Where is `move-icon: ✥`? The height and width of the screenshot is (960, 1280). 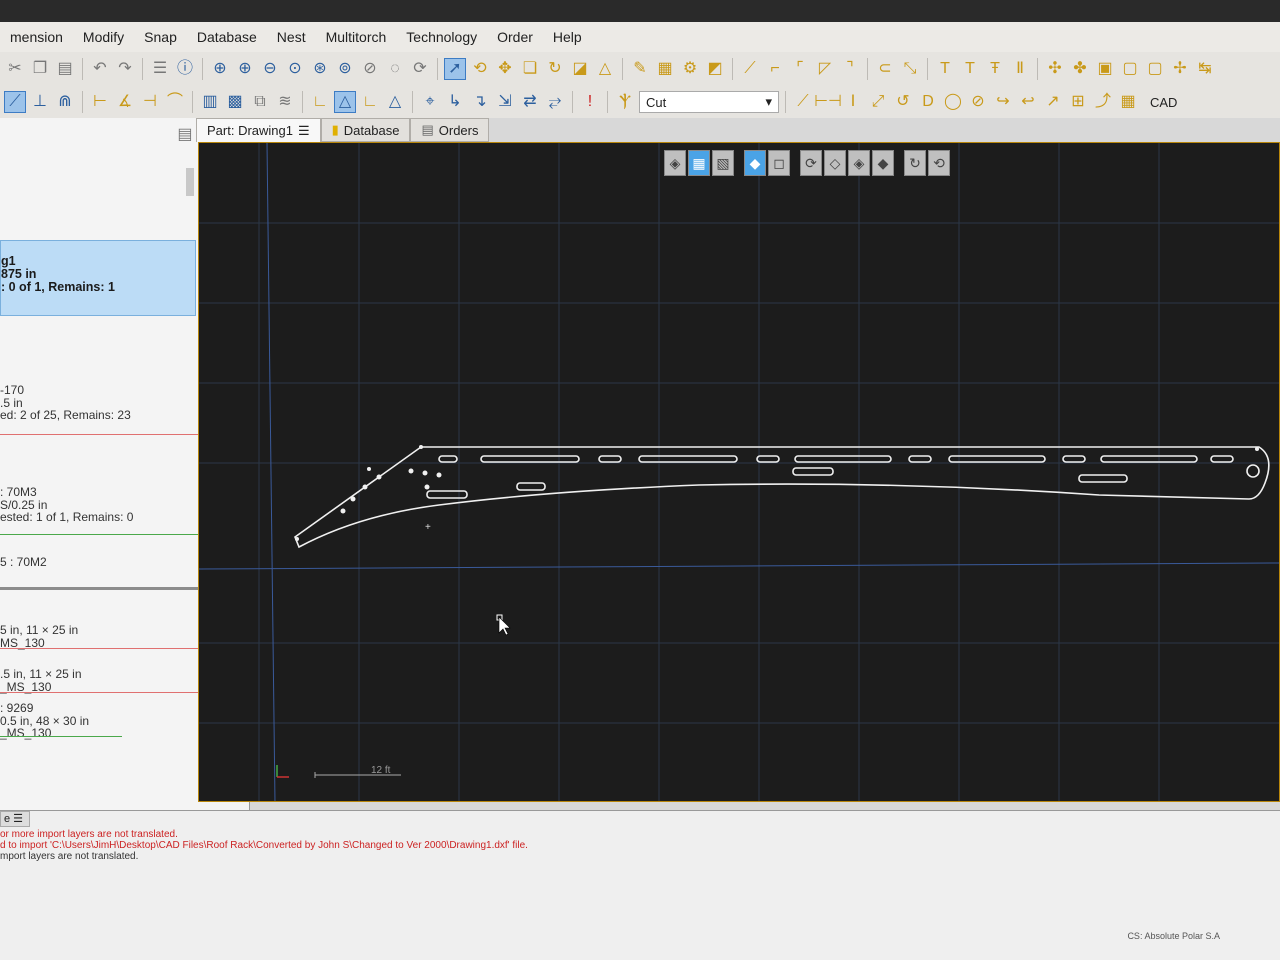 move-icon: ✥ is located at coordinates (505, 69).